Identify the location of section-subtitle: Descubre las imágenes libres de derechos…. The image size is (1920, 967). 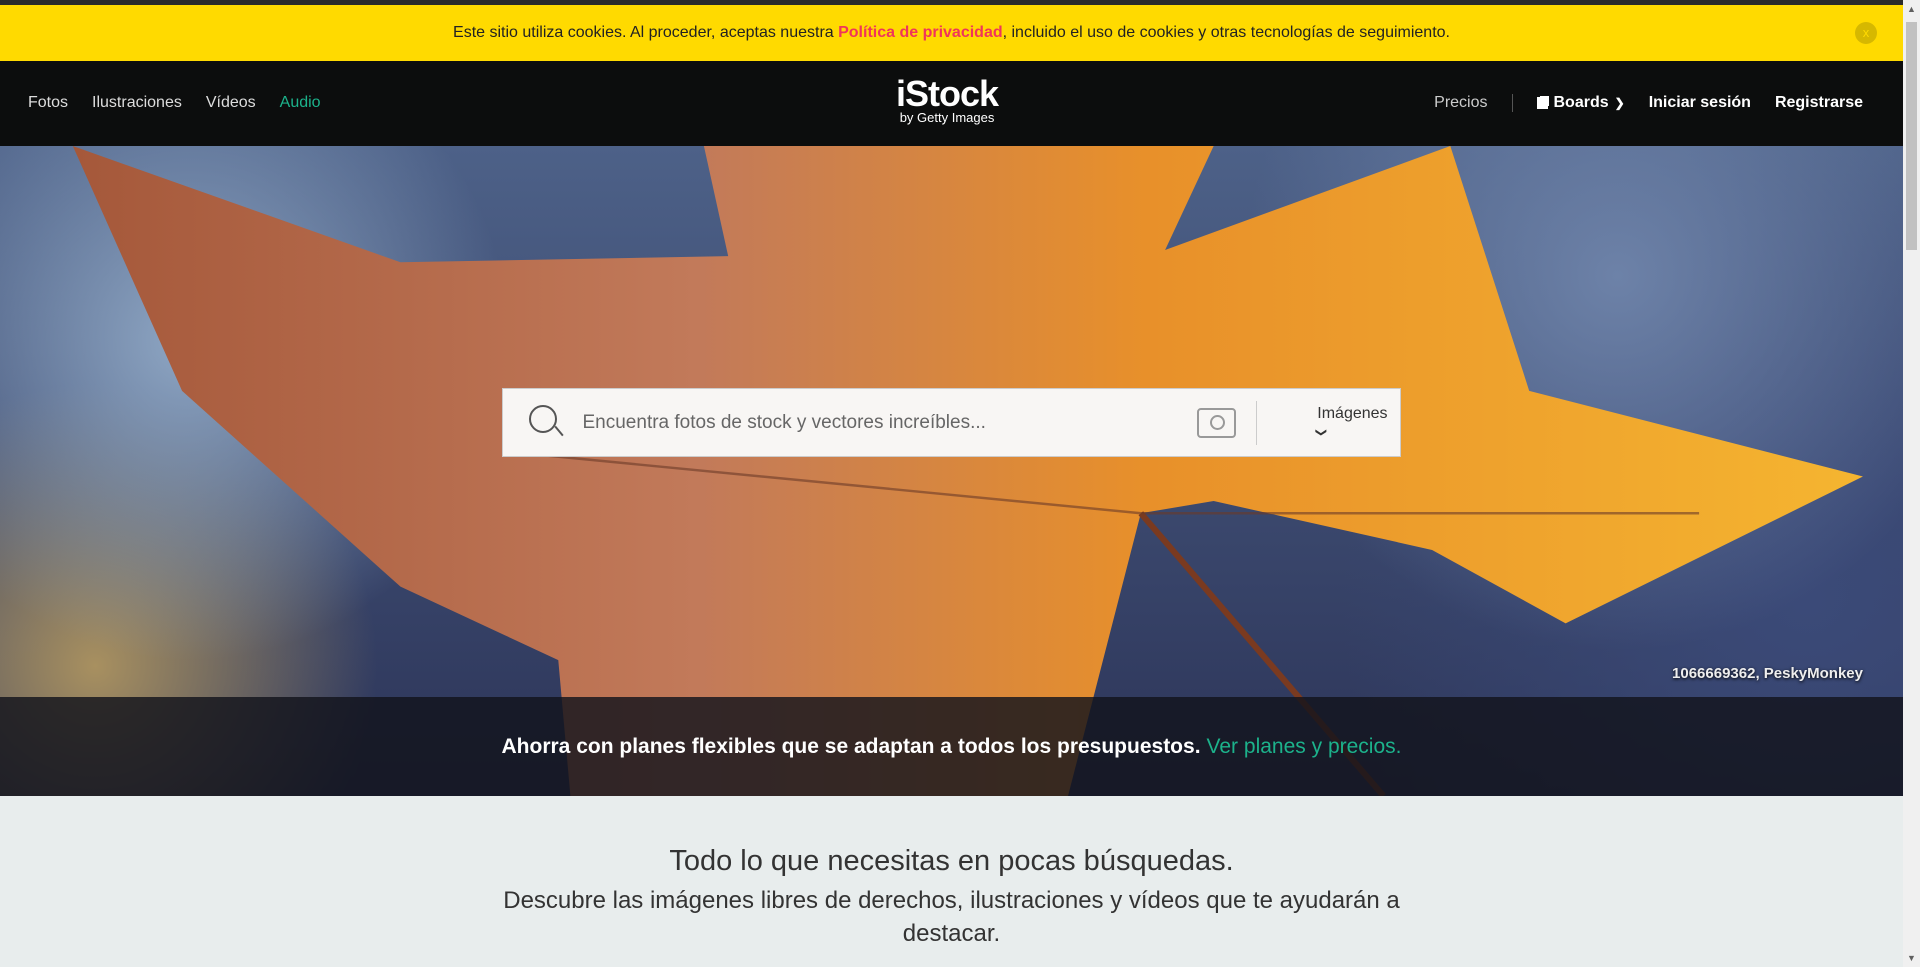
(951, 917).